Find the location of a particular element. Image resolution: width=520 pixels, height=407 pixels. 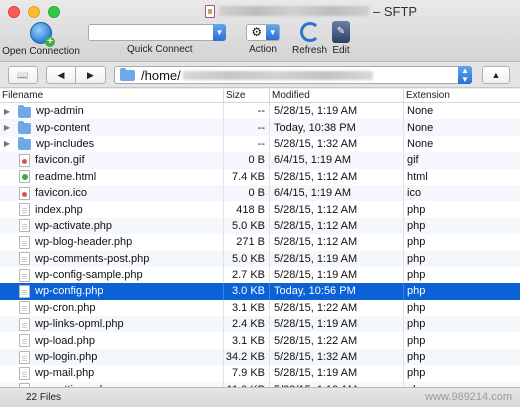

table-row: wp-config.php 3.0 KB Today, 10:56 PM php is located at coordinates (260, 291).